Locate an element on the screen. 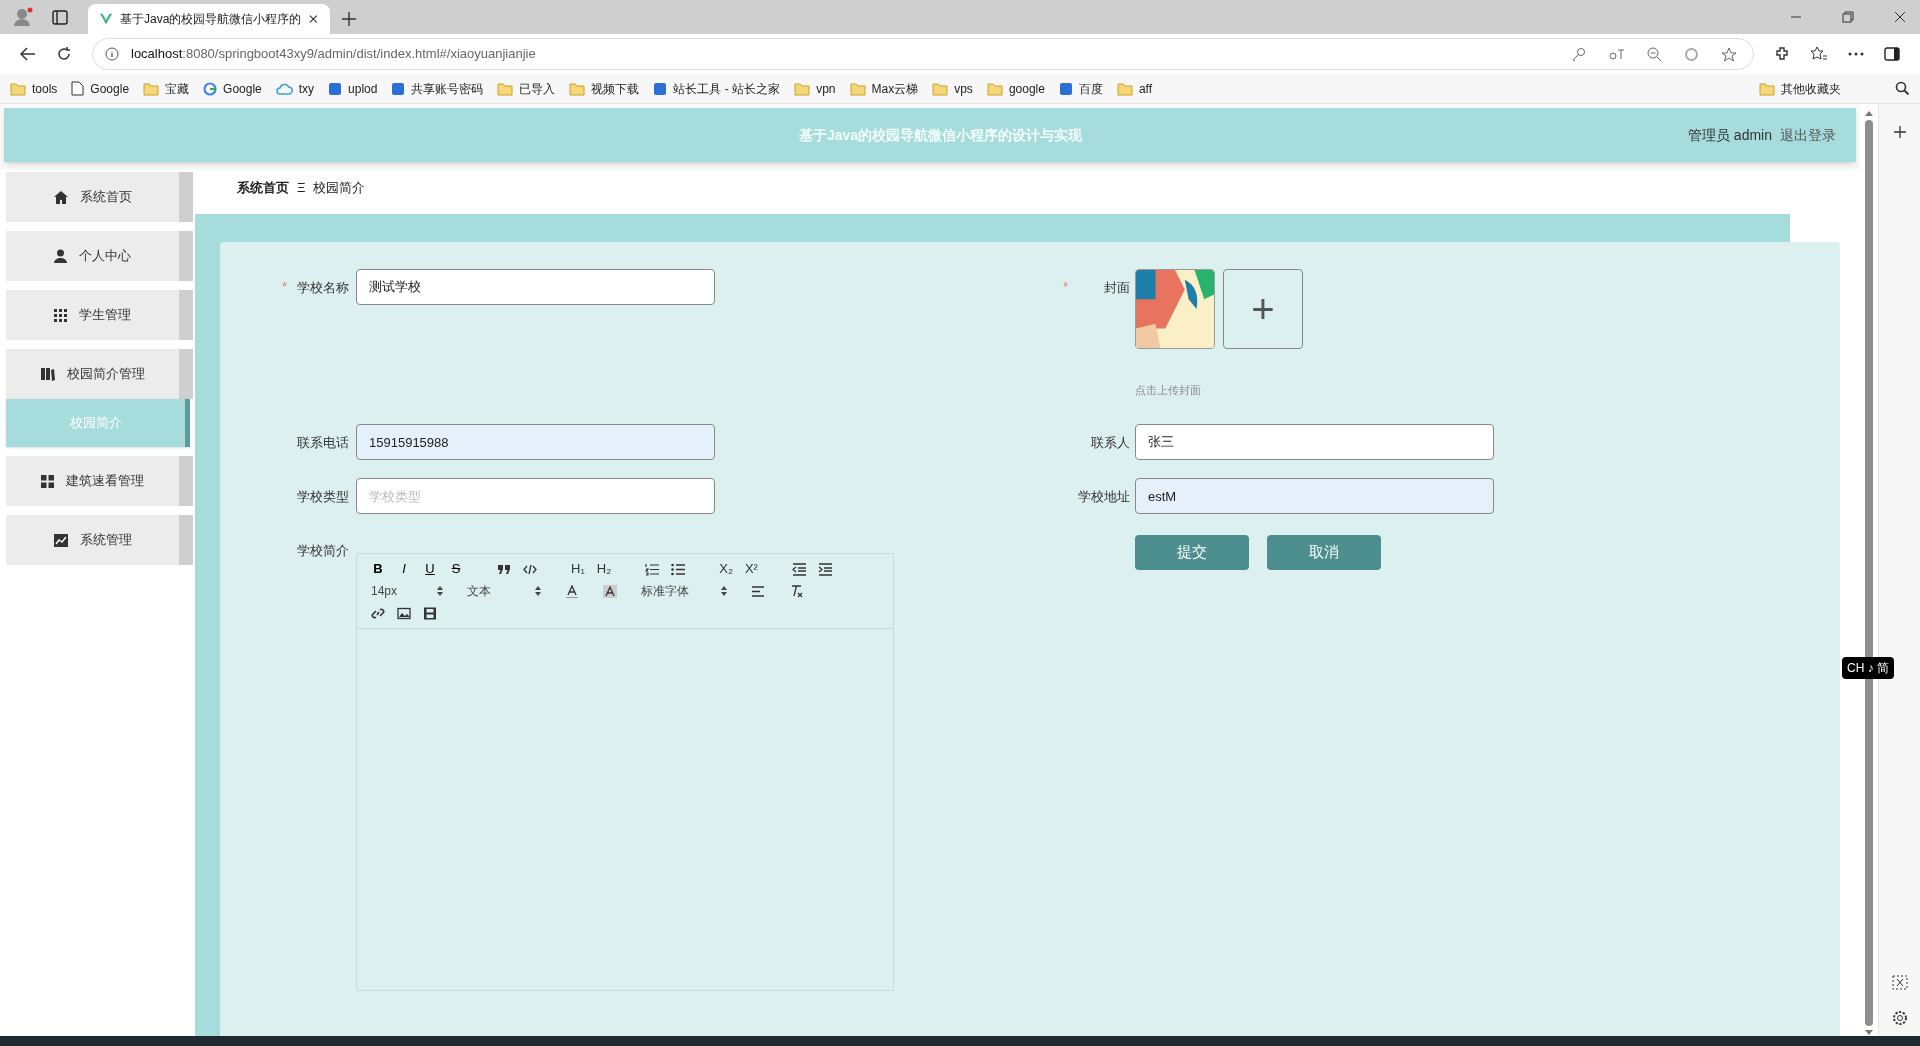 The height and width of the screenshot is (1046, 1920). reload-icon is located at coordinates (64, 54).